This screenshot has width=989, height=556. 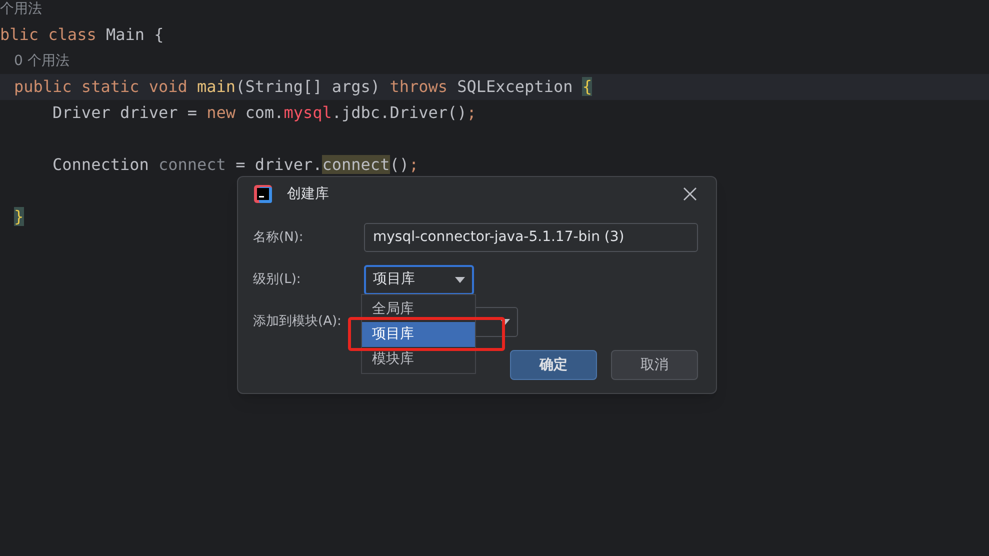 What do you see at coordinates (531, 237) in the screenshot?
I see `name-field: mysql-connector-java-5.1.17-bin (3)` at bounding box center [531, 237].